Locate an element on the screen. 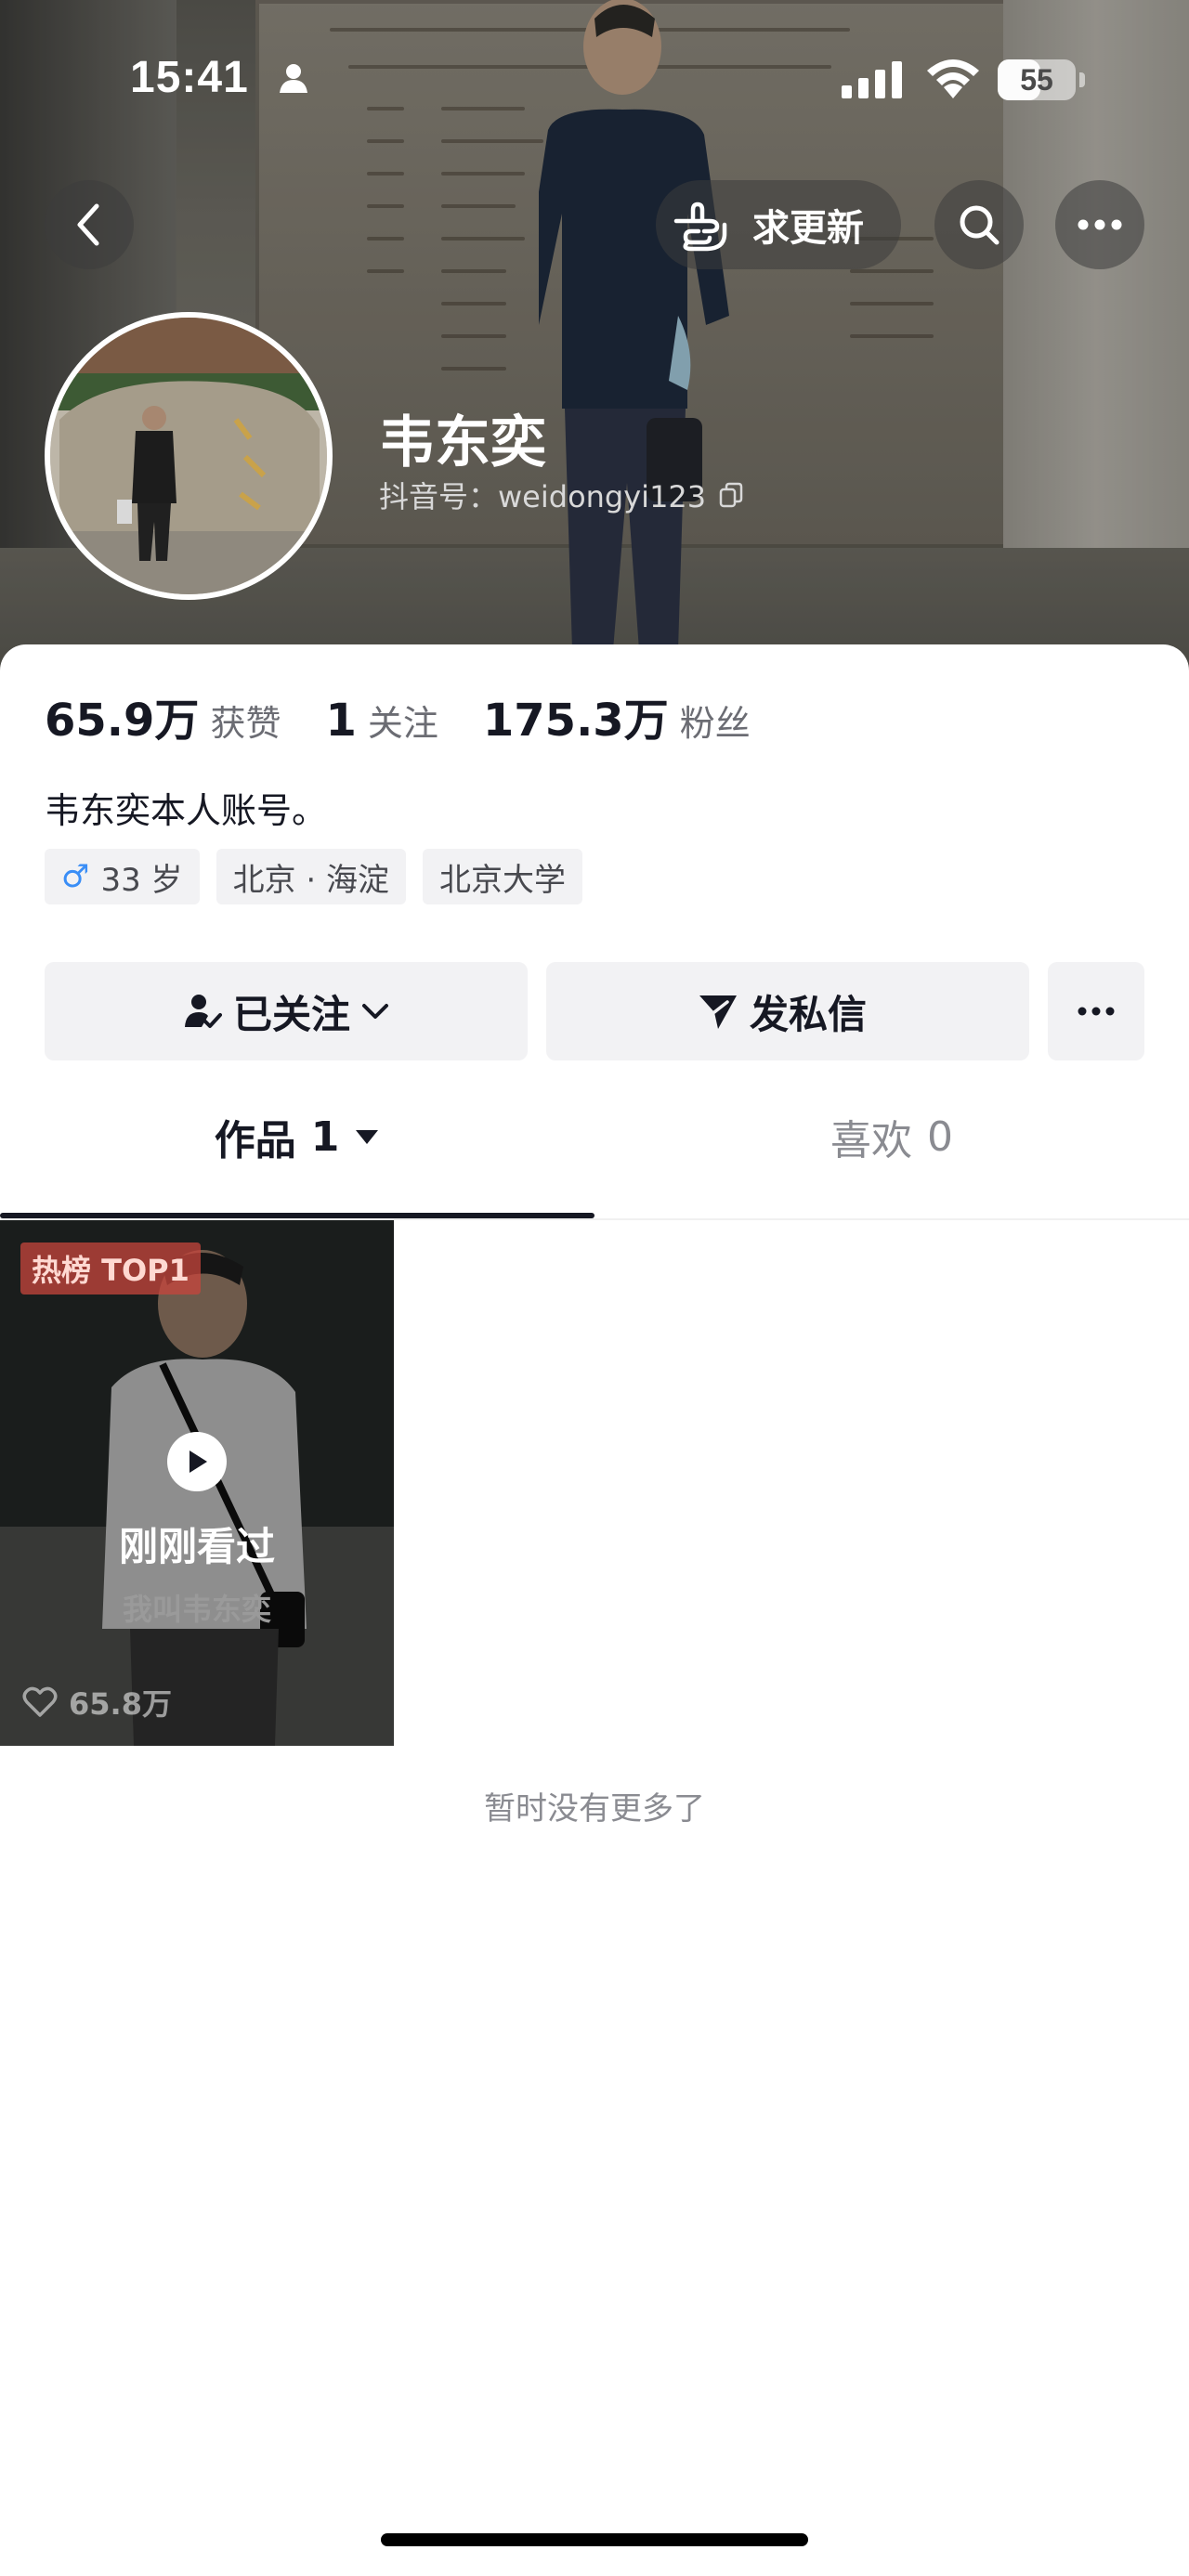 Image resolution: width=1189 pixels, height=2576 pixels. stat-followers-label: 粉丝 is located at coordinates (715, 723).